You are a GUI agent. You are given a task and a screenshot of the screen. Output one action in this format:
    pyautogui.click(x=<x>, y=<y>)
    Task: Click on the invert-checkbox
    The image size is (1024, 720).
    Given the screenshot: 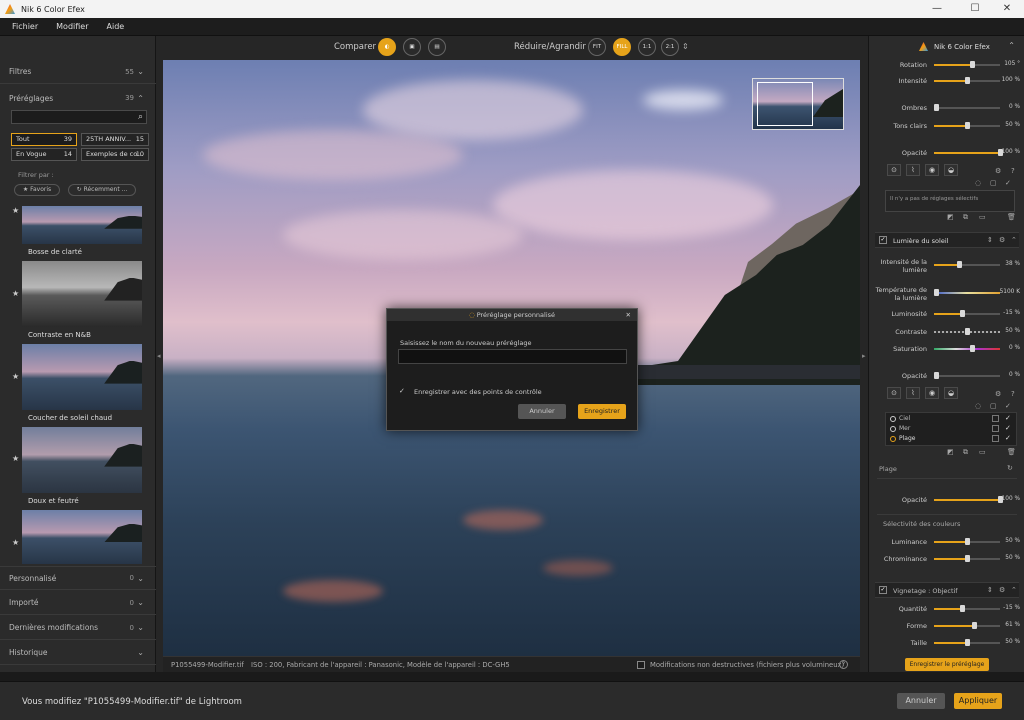 What is the action you would take?
    pyautogui.click(x=995, y=428)
    